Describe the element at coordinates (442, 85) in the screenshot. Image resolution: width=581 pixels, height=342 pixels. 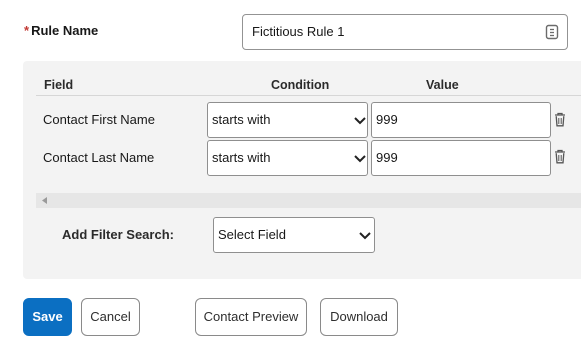
I see `column-header-value: Value` at that location.